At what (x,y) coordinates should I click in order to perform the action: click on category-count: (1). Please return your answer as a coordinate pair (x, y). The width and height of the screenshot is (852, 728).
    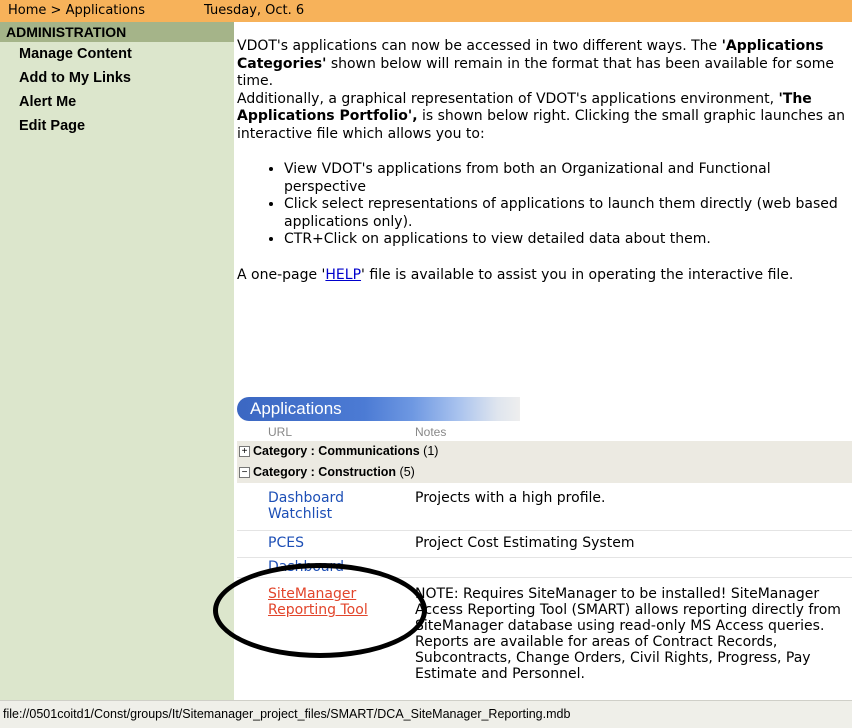
    Looking at the image, I should click on (431, 451).